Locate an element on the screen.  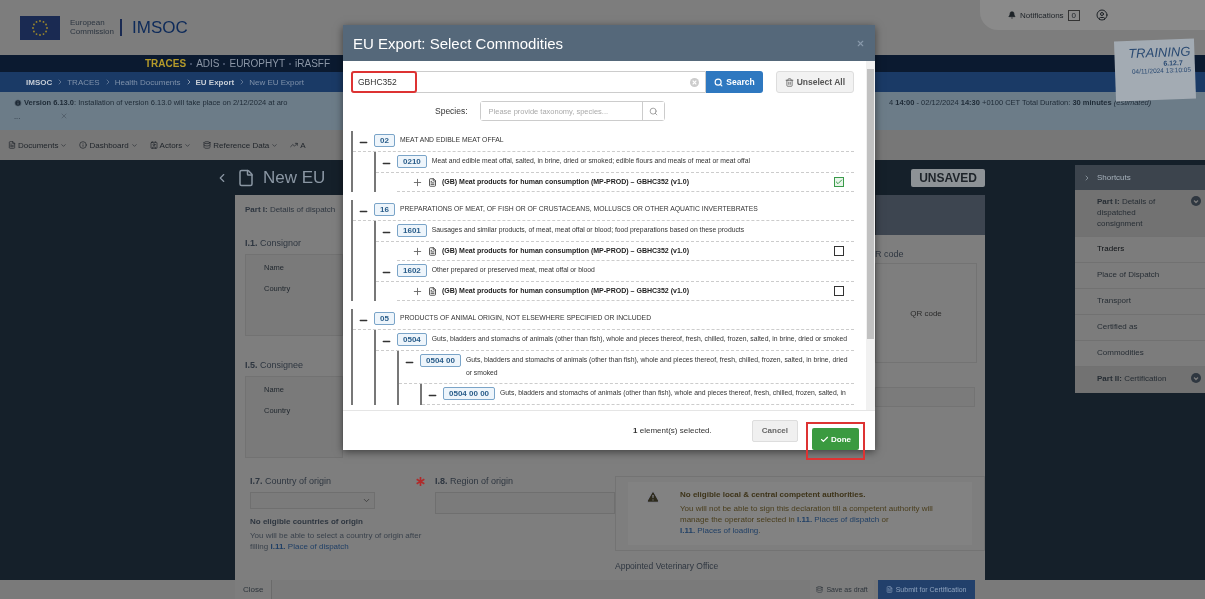
code-tag: 0504 00 is located at coordinates (440, 360).